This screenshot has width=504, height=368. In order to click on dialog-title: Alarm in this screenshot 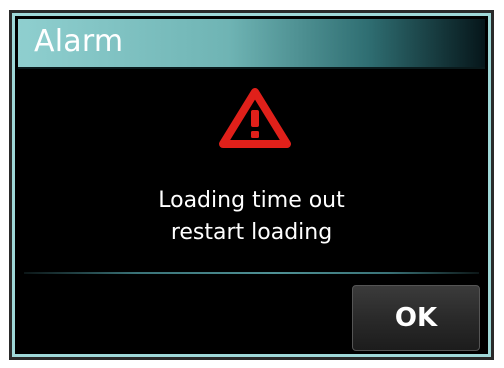, I will do `click(79, 41)`.